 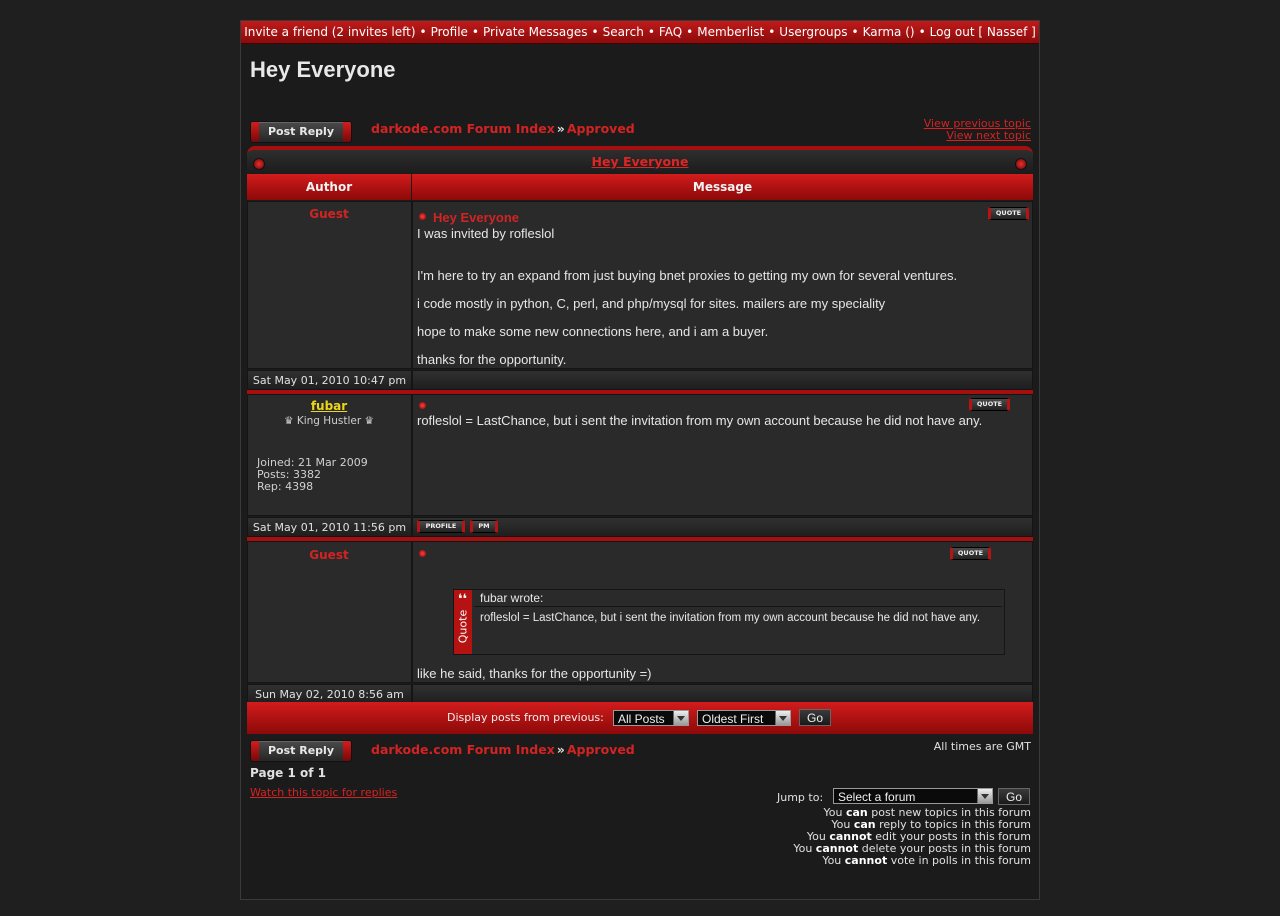 What do you see at coordinates (733, 719) in the screenshot?
I see `sort-order-value: Oldest First` at bounding box center [733, 719].